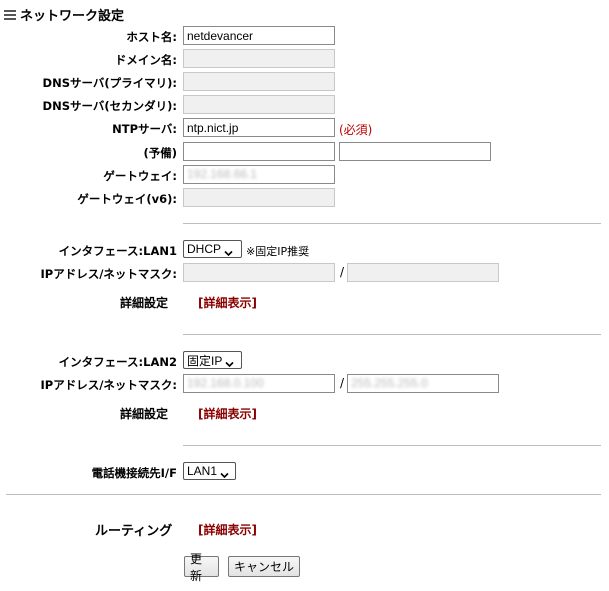 This screenshot has height=591, width=609. I want to click on routing-label: ルーティング, so click(134, 531).